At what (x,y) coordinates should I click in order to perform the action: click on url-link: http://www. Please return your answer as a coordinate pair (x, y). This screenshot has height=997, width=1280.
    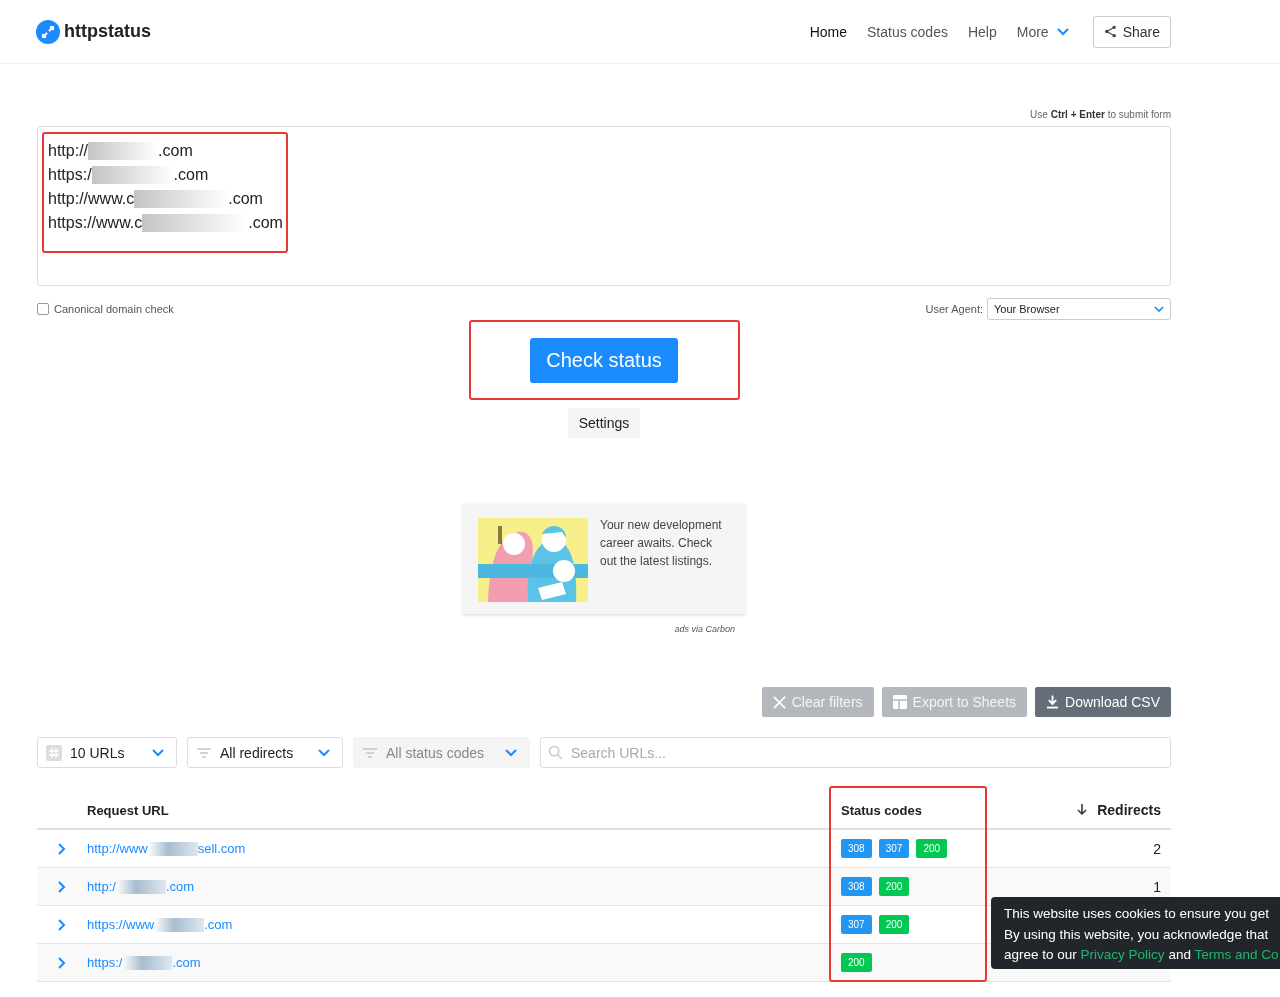
    Looking at the image, I should click on (117, 848).